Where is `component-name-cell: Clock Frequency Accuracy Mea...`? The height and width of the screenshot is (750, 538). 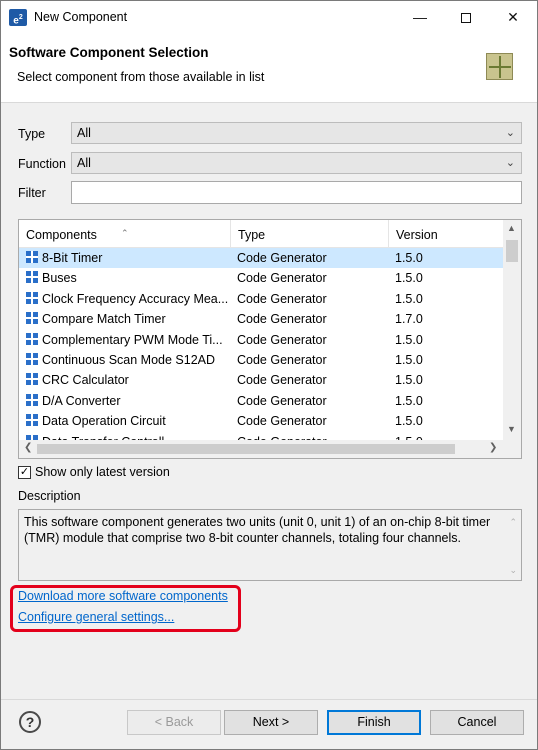
component-name-cell: Clock Frequency Accuracy Mea... is located at coordinates (128, 299).